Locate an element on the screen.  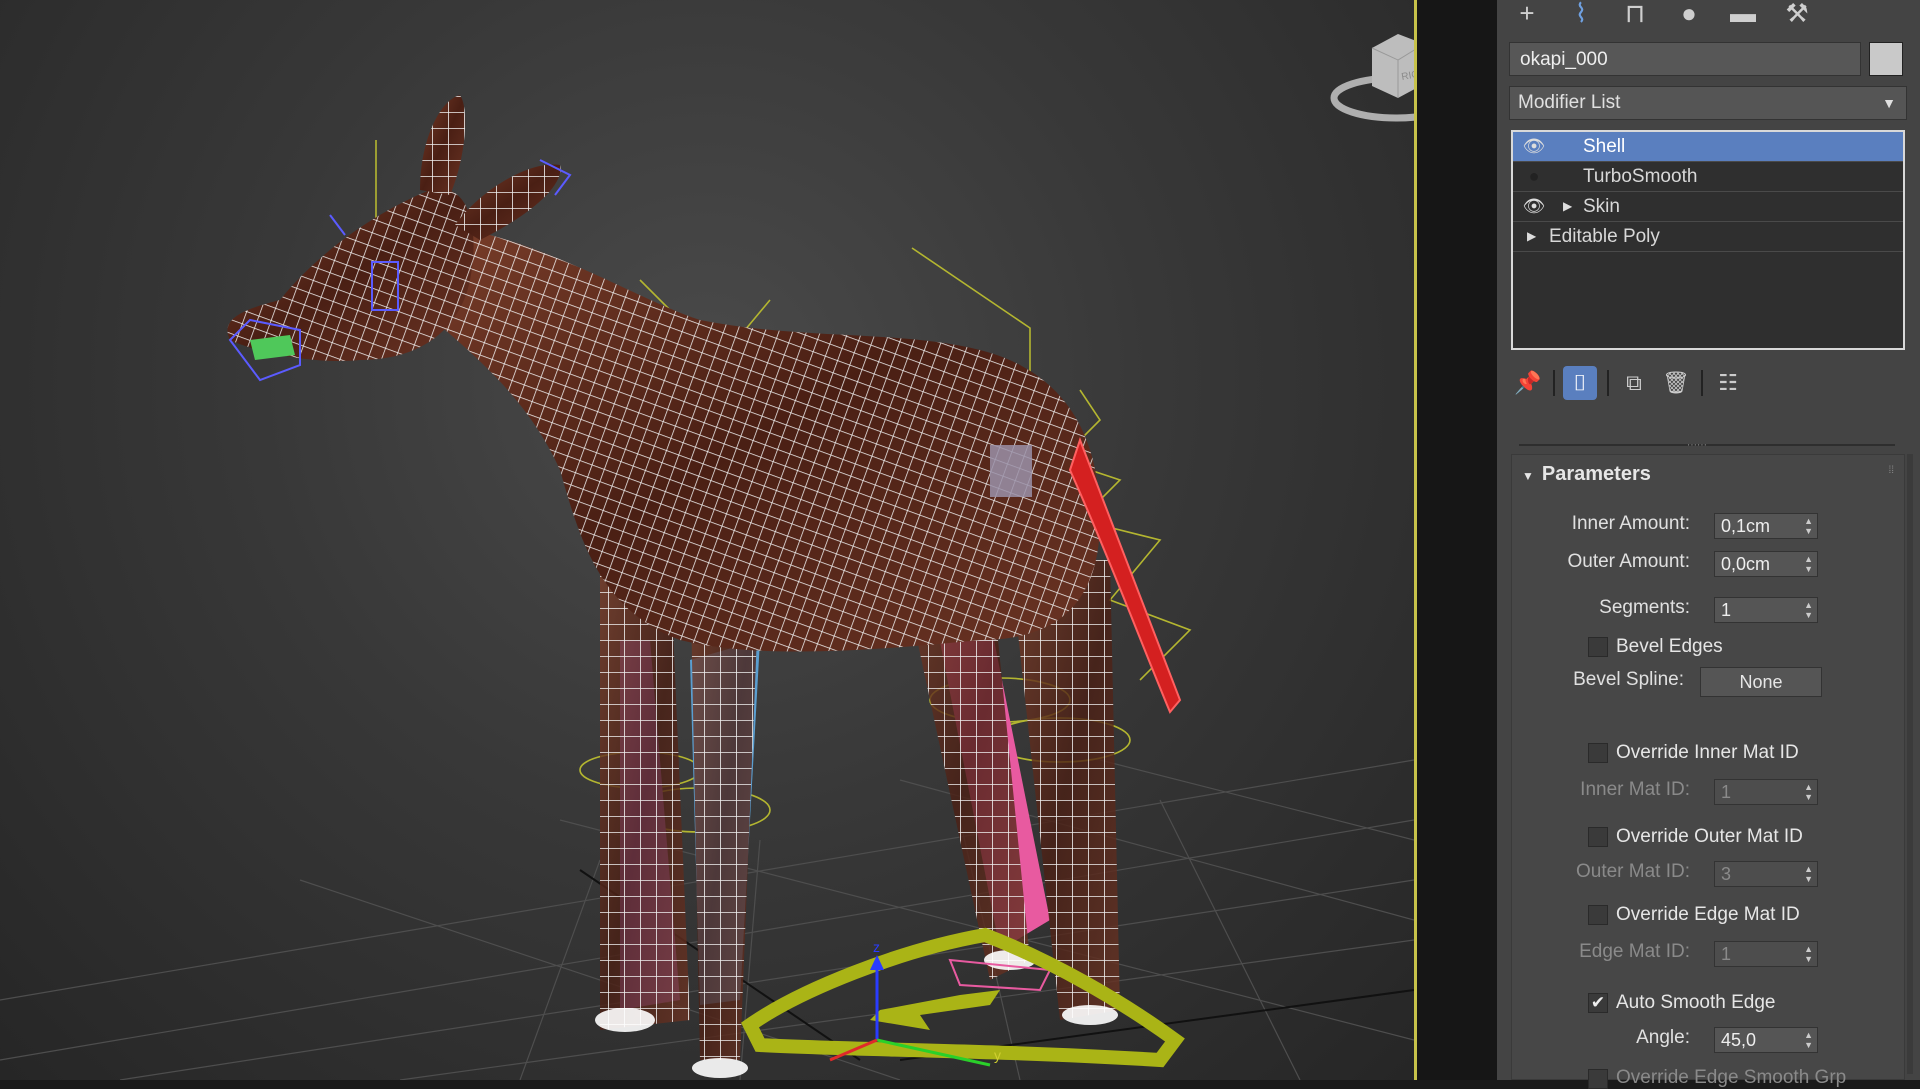
override-edge-smooth-label: Override Edge Smooth Grp is located at coordinates (1731, 1077).